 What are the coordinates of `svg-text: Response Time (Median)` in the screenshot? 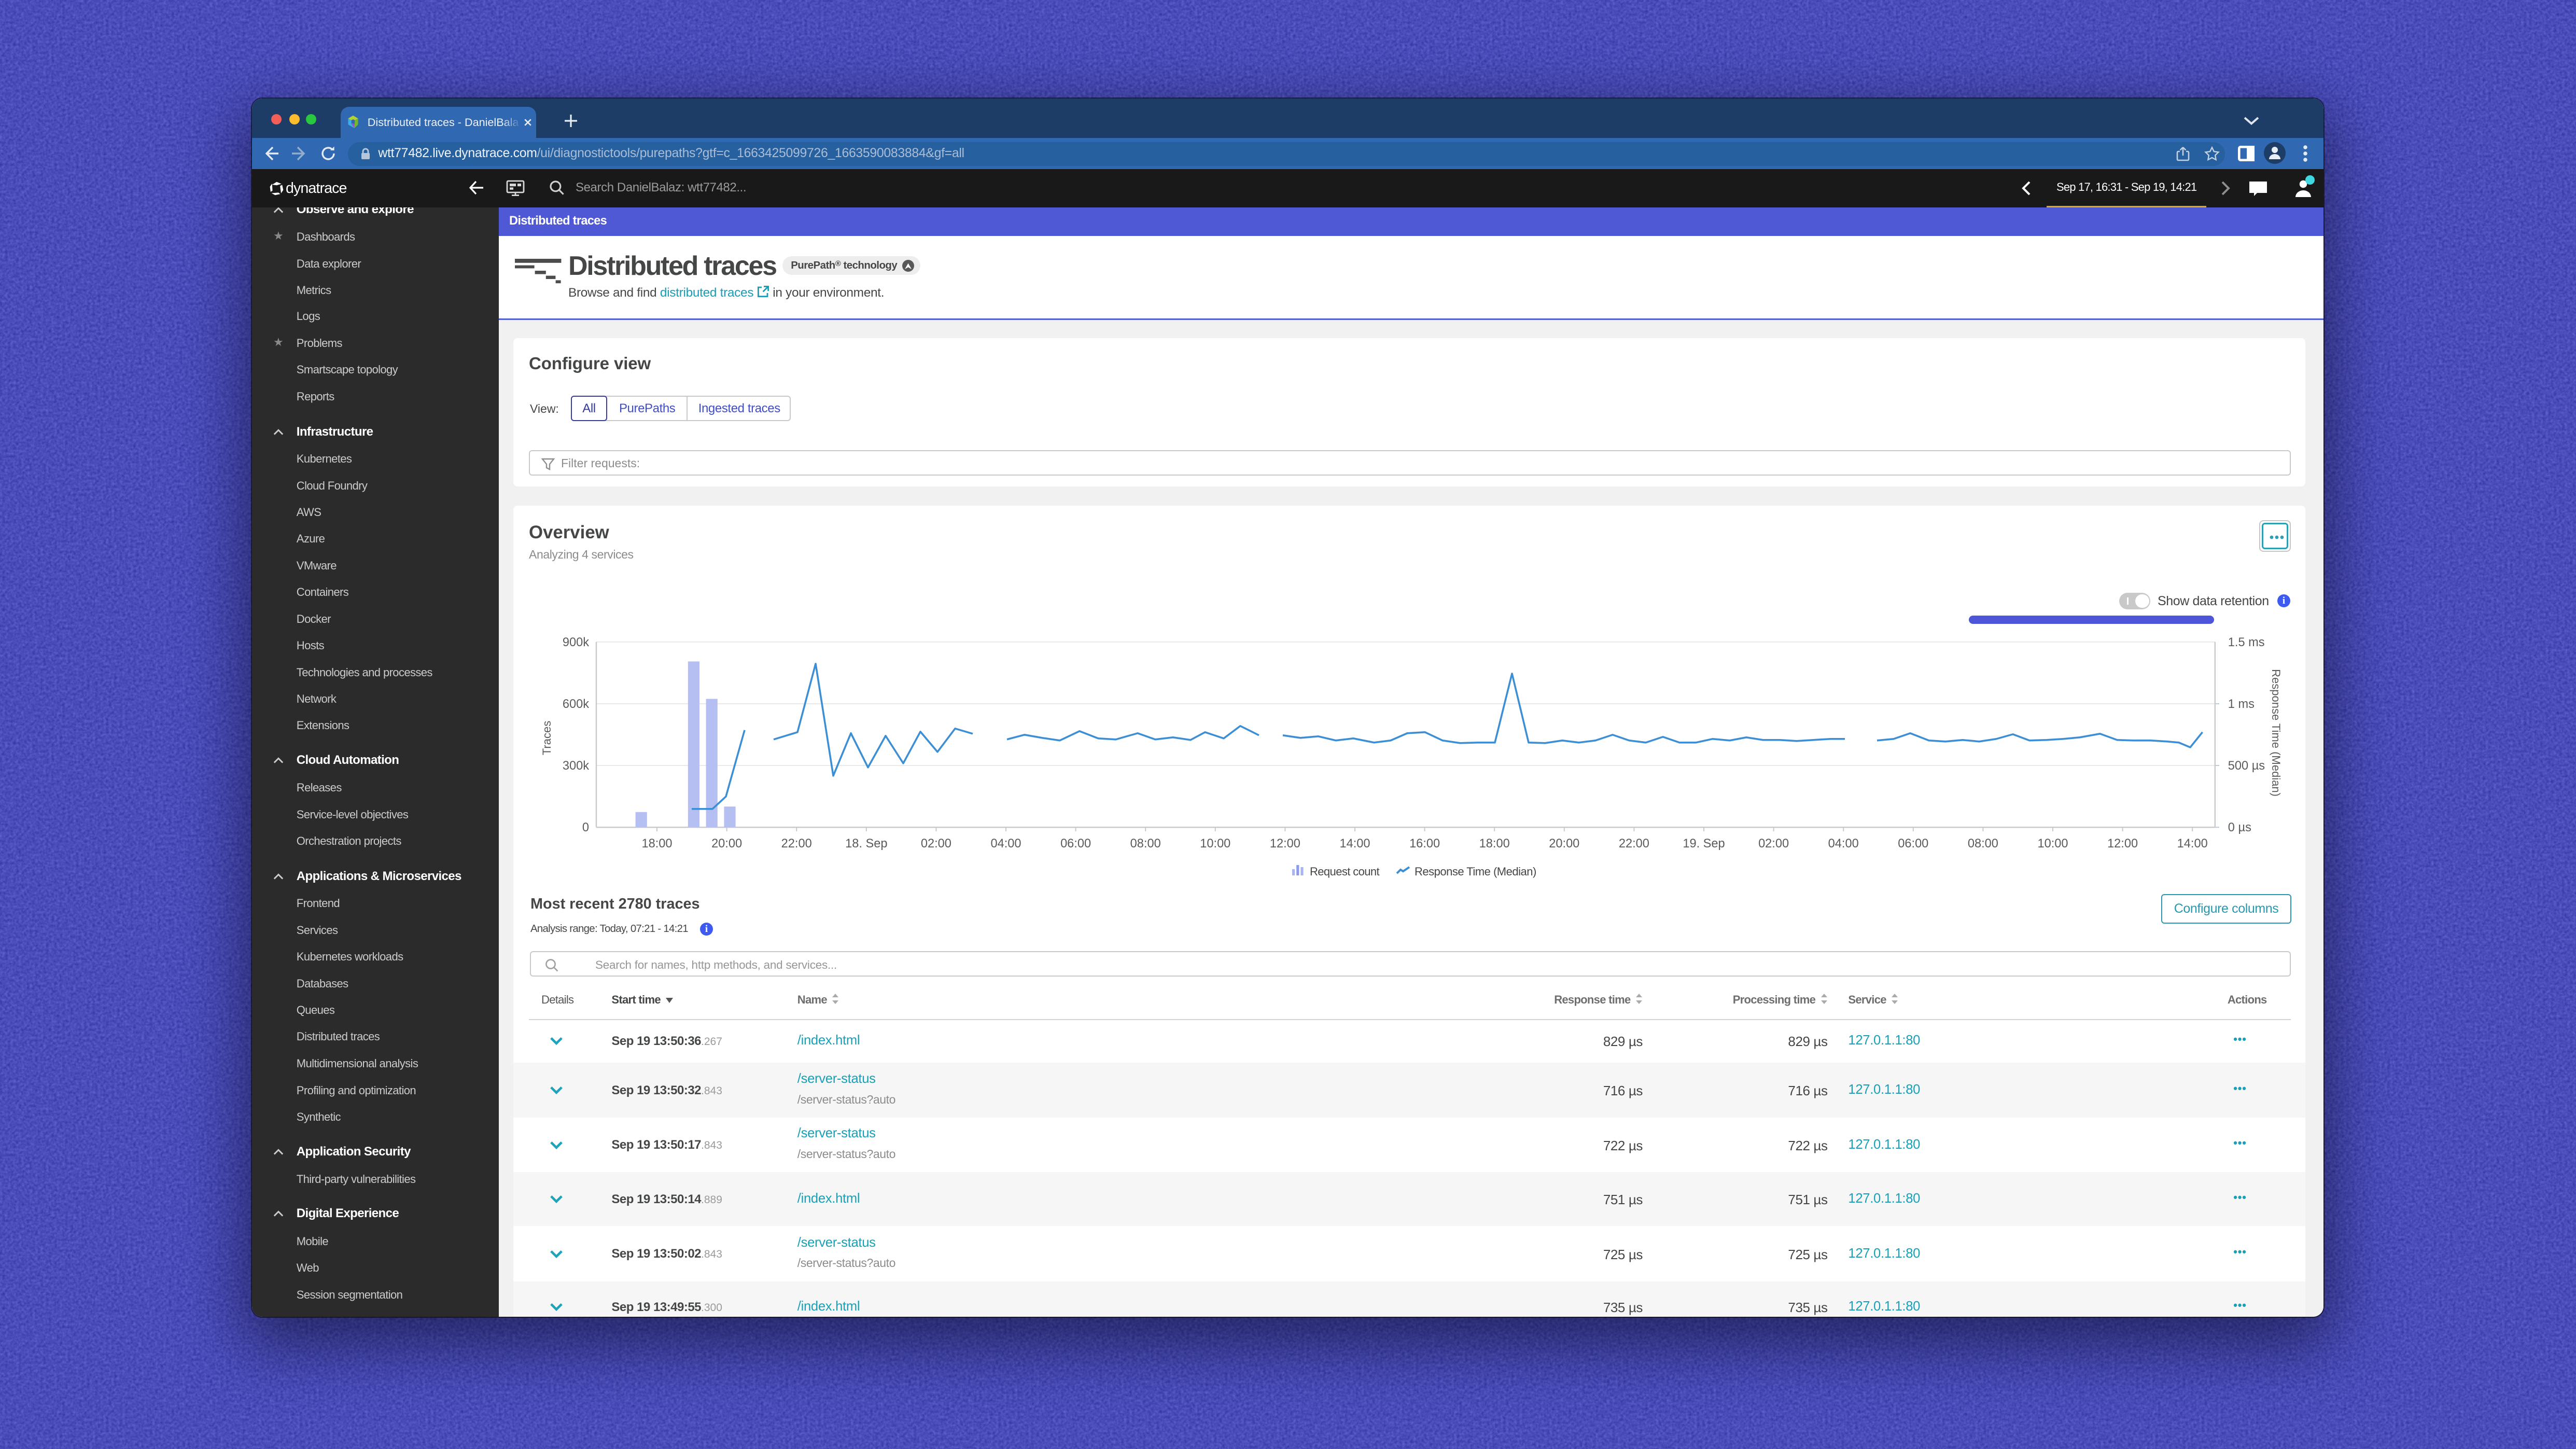 It's located at (2276, 733).